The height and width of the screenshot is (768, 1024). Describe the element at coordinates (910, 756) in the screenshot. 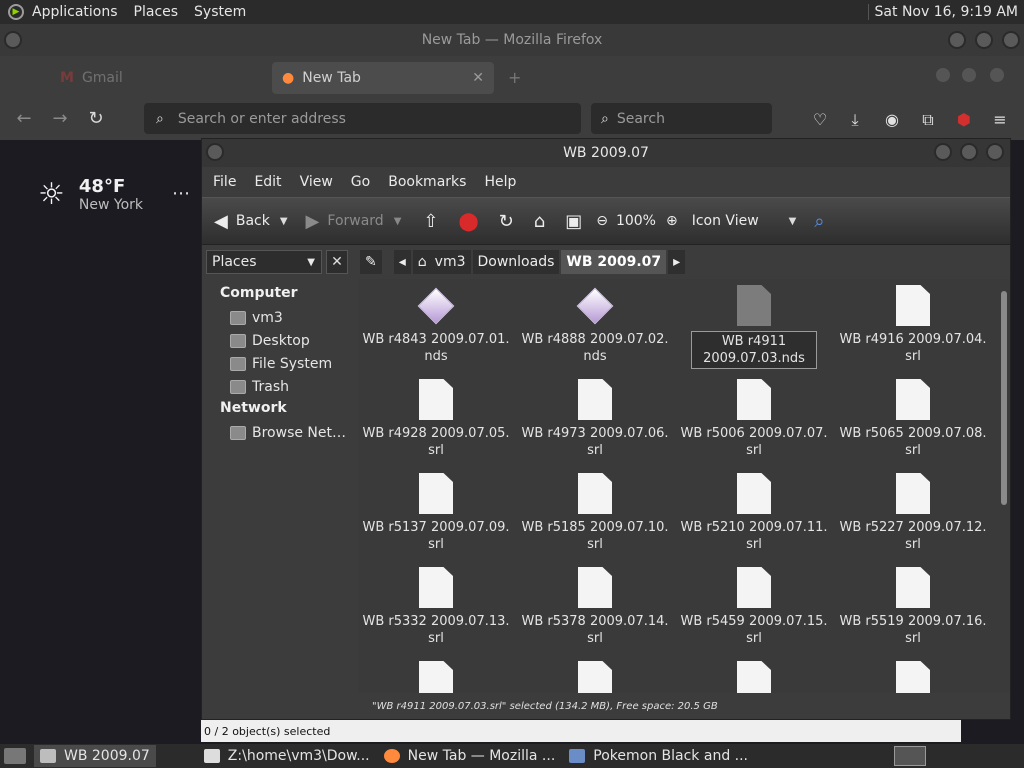

I see `workspace-switcher` at that location.